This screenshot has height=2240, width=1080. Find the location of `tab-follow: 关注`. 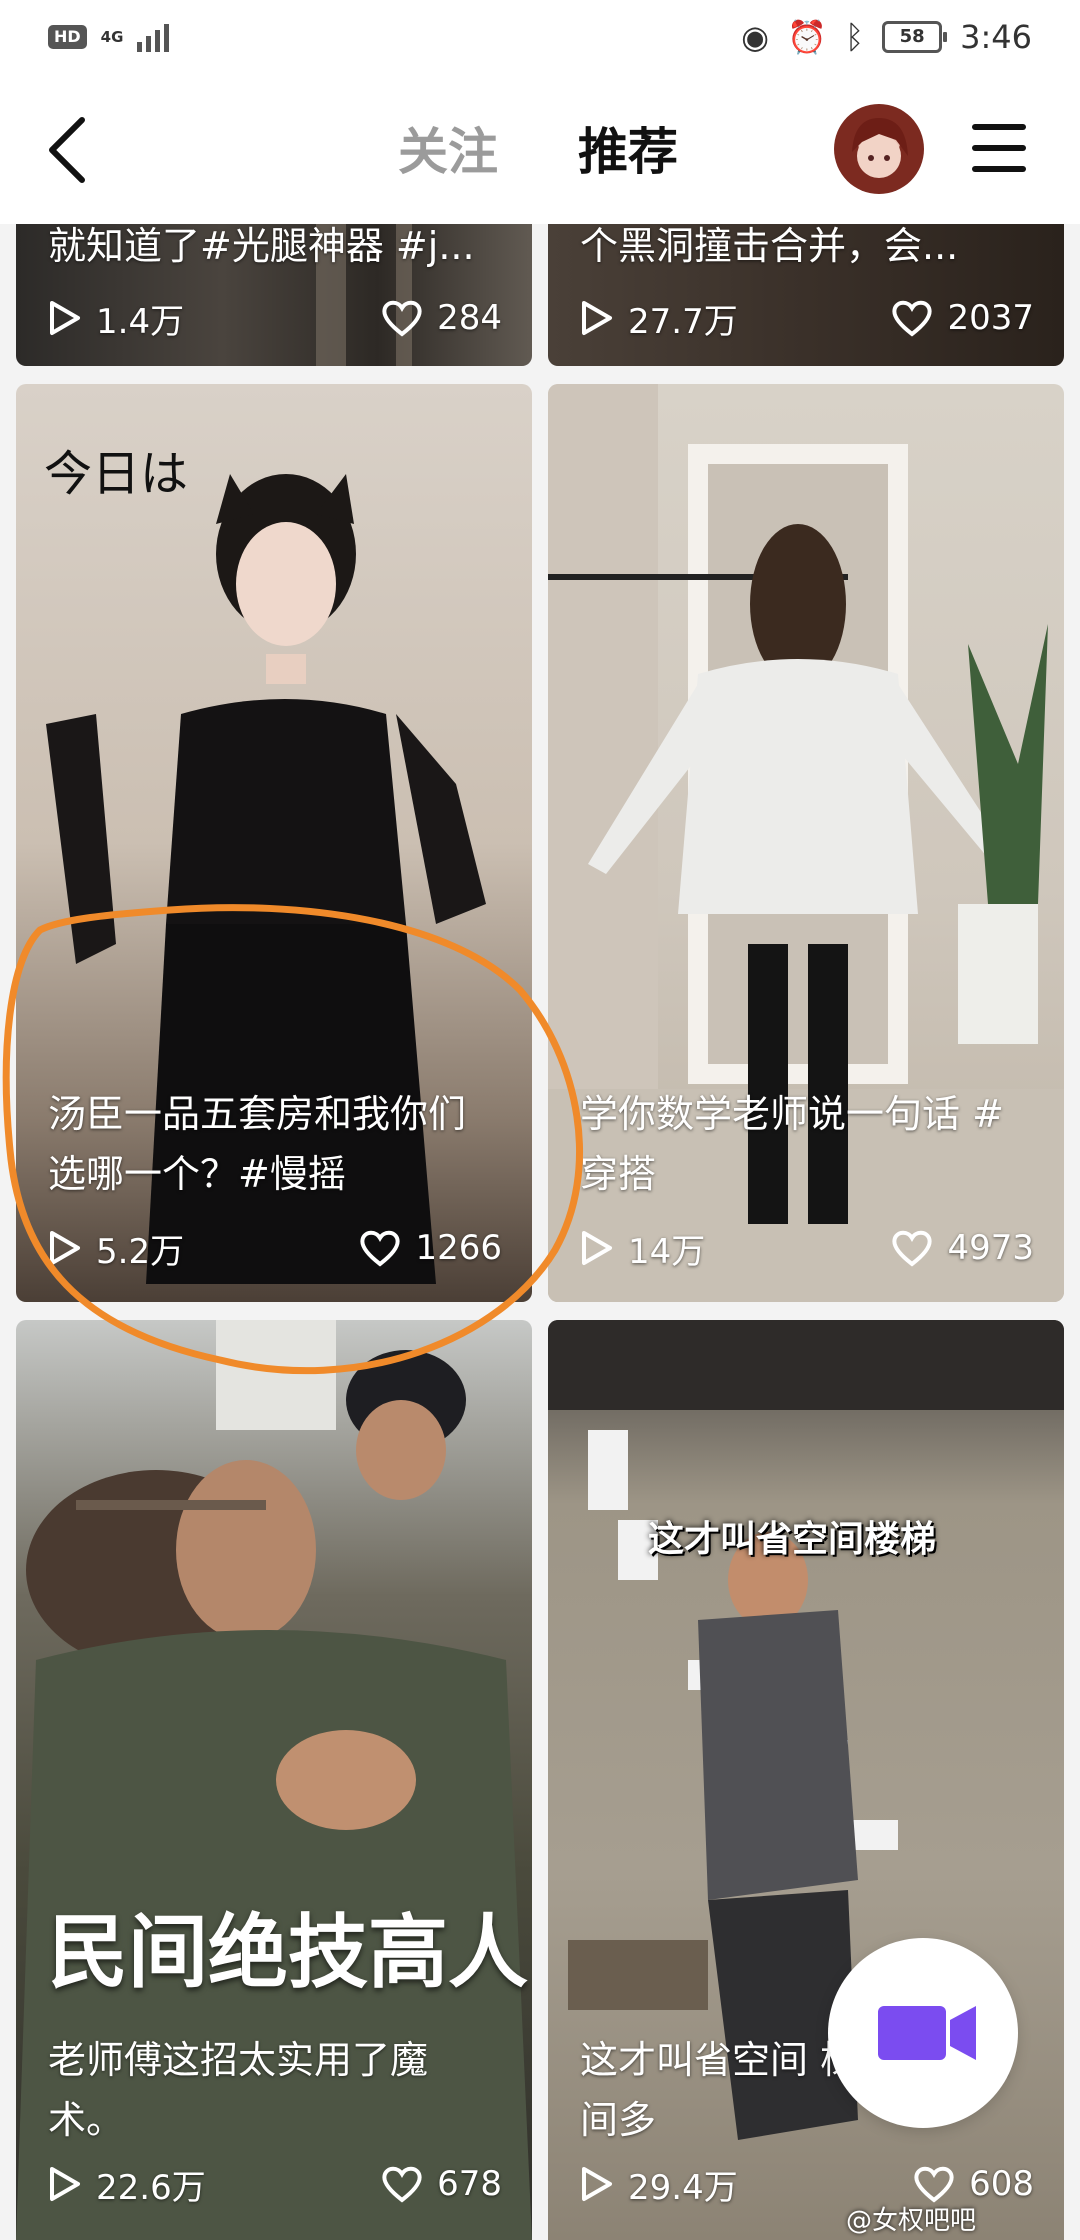

tab-follow: 关注 is located at coordinates (448, 152).